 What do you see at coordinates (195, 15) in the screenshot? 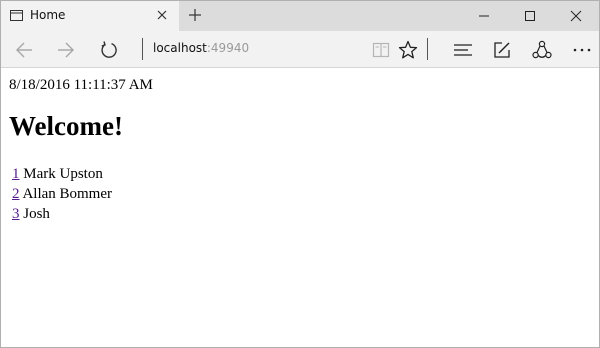
I see `plus-icon` at bounding box center [195, 15].